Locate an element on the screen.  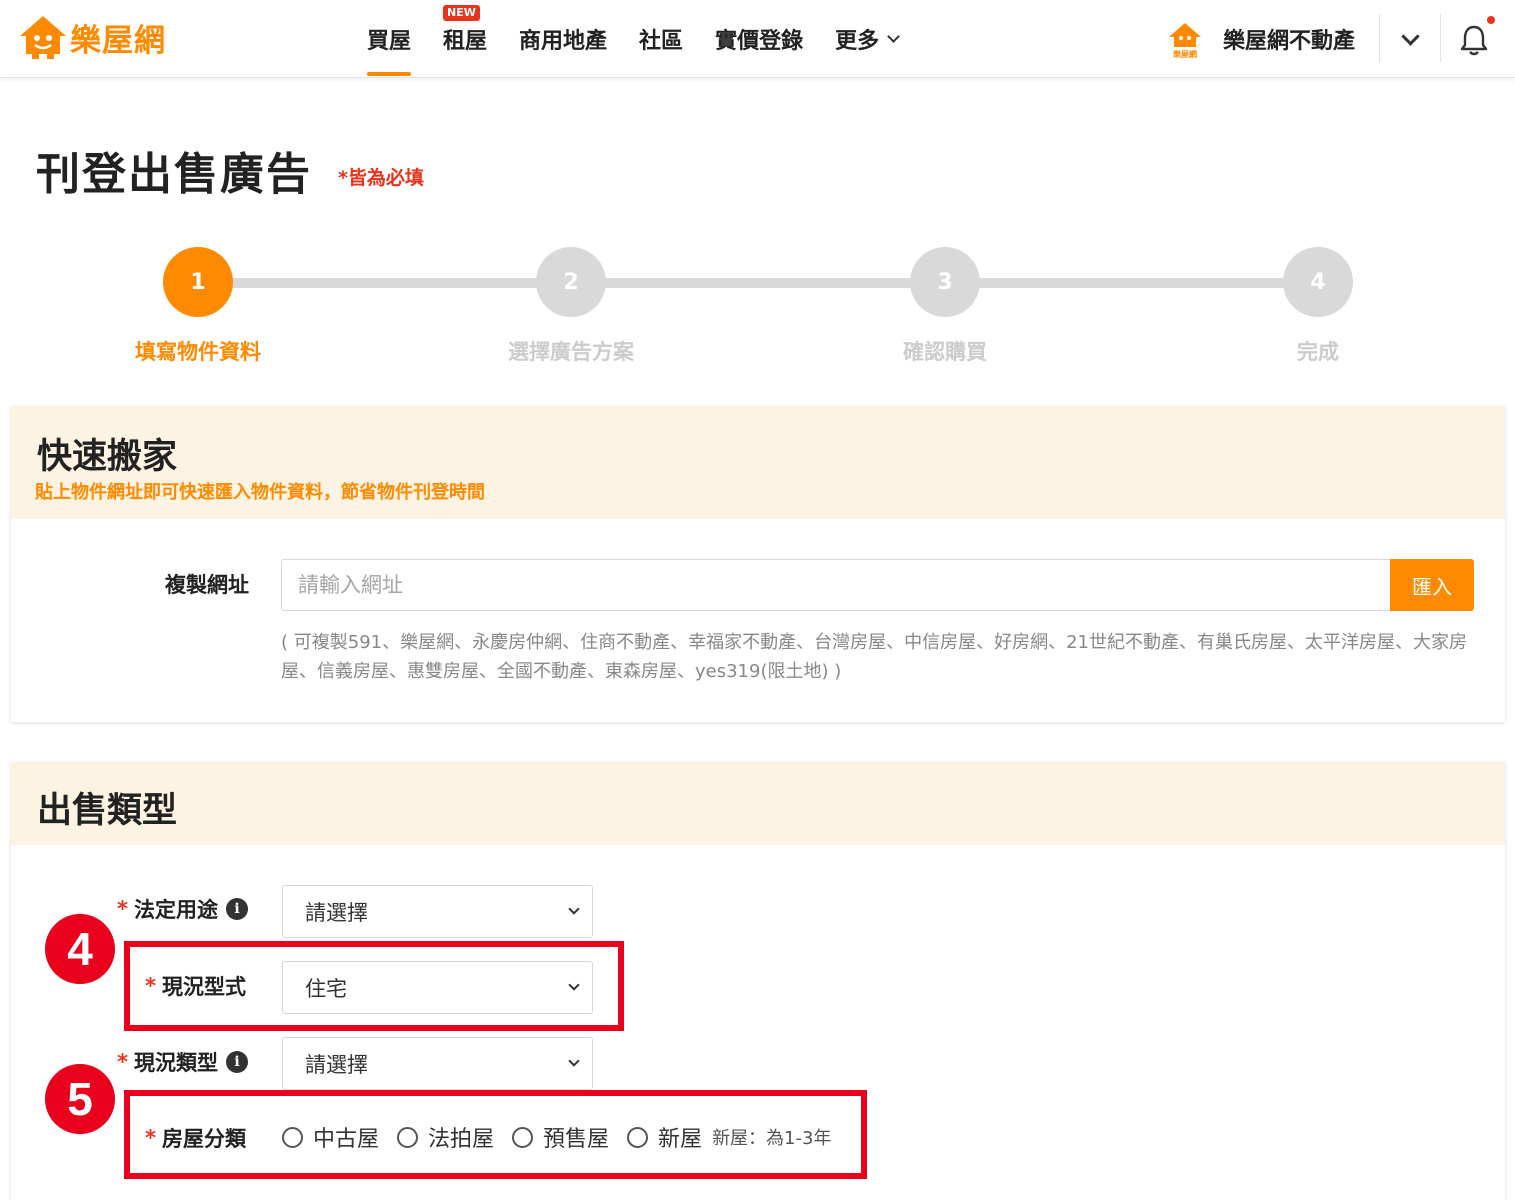
import-button: 匯入 is located at coordinates (1432, 585).